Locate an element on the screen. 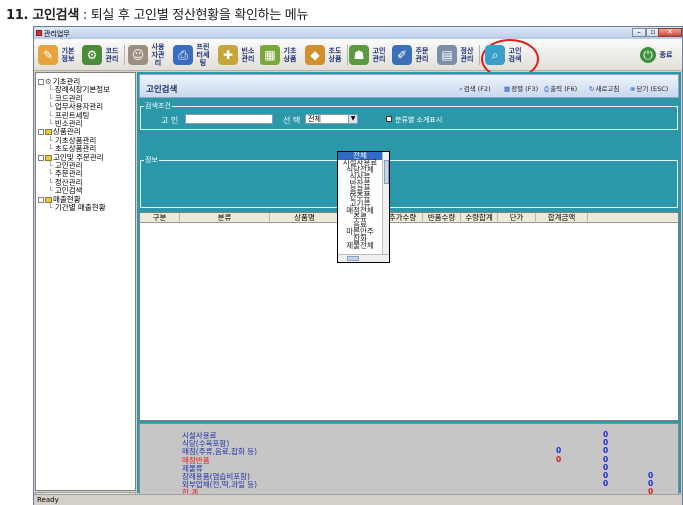 The width and height of the screenshot is (683, 505). toolbar-button-1: ✎ 기본정보 is located at coordinates (57, 55).